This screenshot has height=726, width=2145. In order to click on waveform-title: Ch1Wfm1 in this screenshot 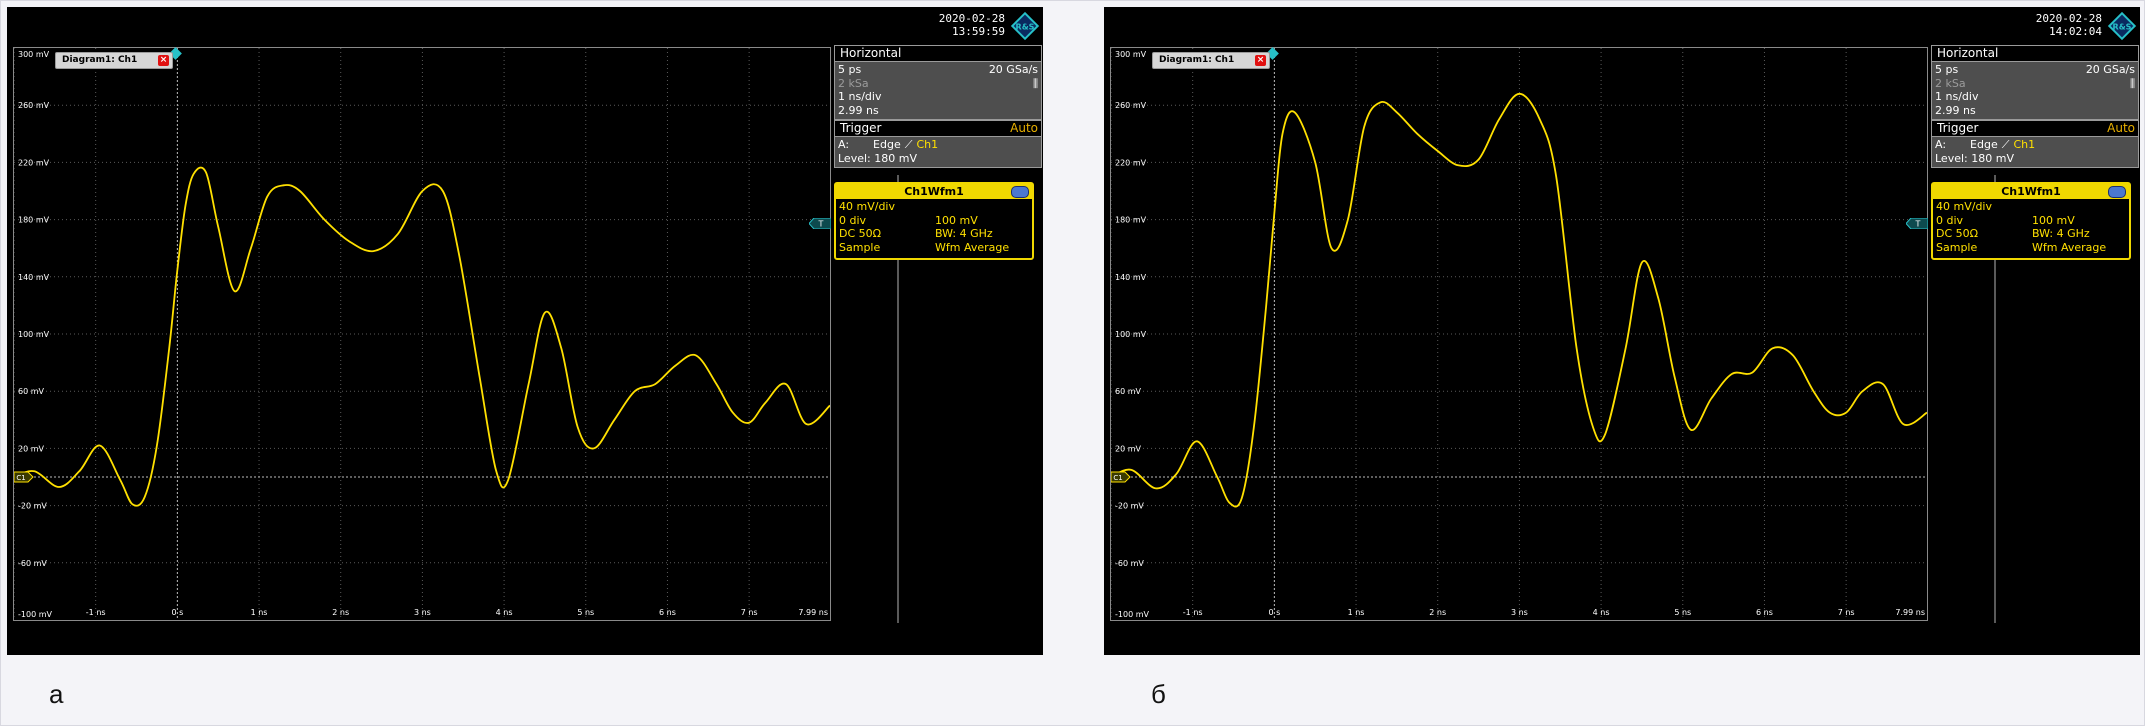, I will do `click(2031, 191)`.